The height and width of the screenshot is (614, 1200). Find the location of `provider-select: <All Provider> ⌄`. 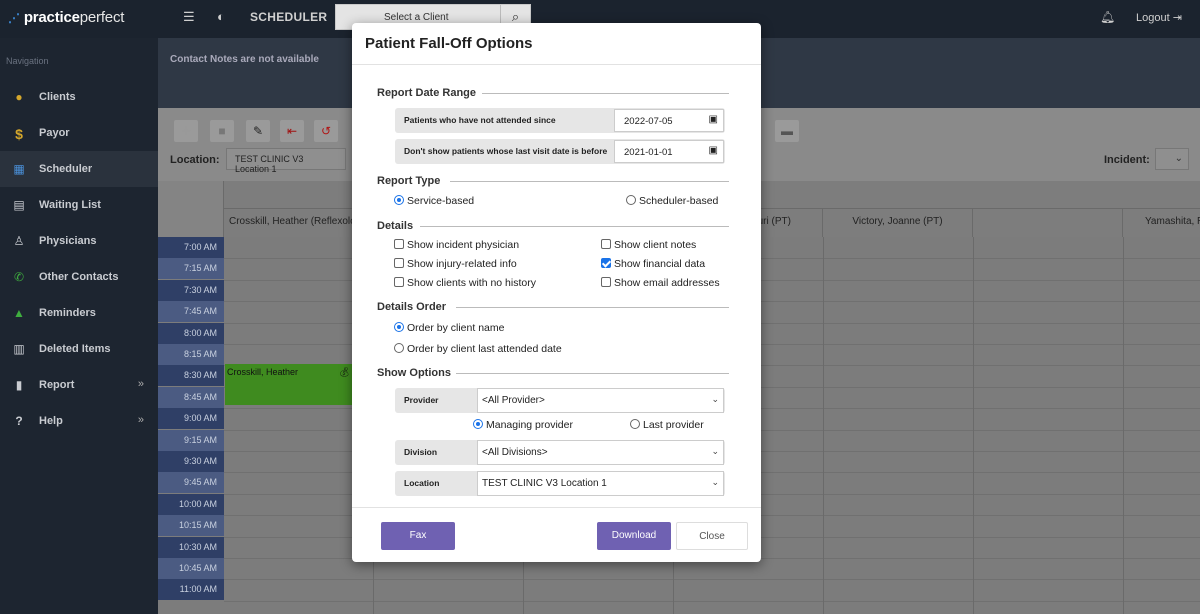

provider-select: <All Provider> ⌄ is located at coordinates (600, 400).